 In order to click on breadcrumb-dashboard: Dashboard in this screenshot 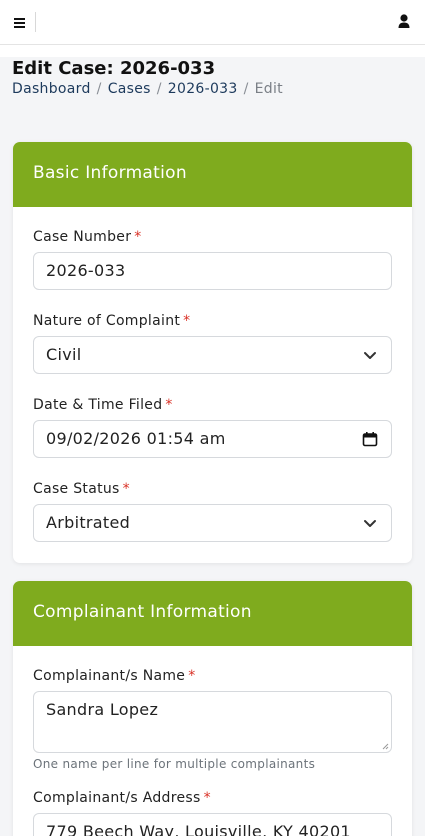, I will do `click(51, 89)`.